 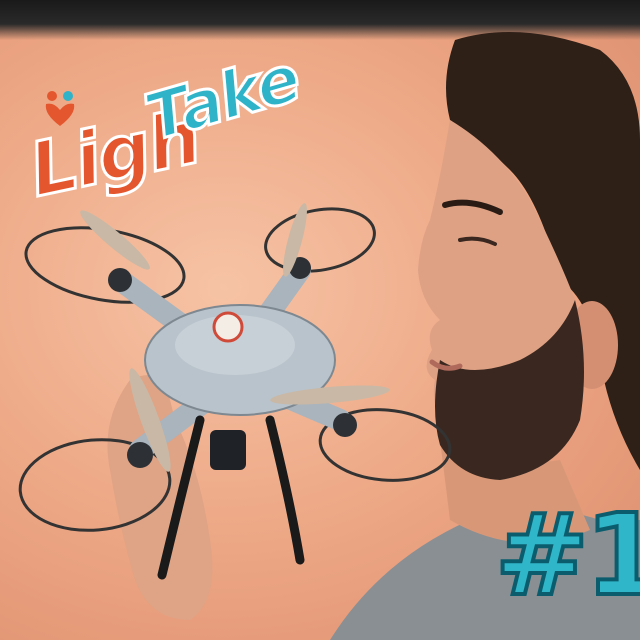 What do you see at coordinates (566, 556) in the screenshot?
I see `rank-badge: #1` at bounding box center [566, 556].